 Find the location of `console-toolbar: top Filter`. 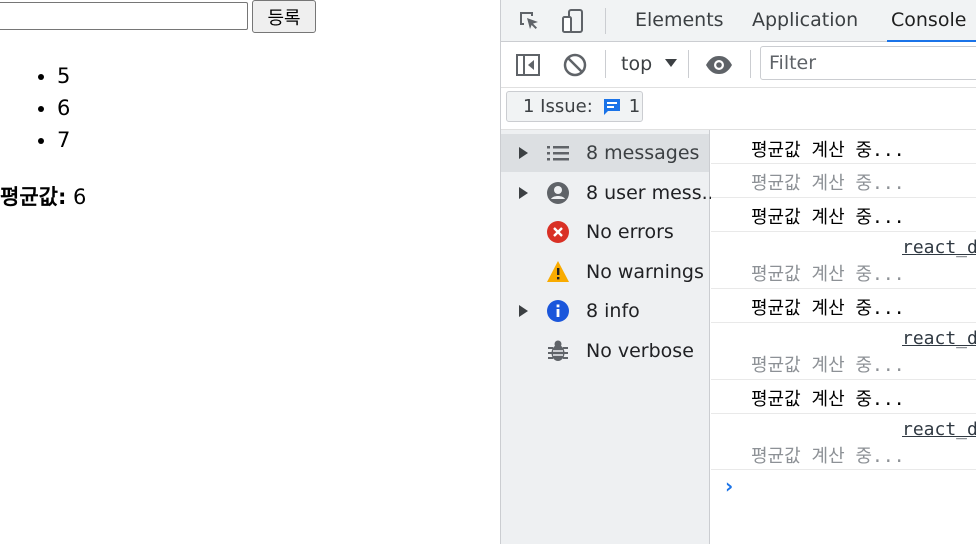

console-toolbar: top Filter is located at coordinates (738, 65).